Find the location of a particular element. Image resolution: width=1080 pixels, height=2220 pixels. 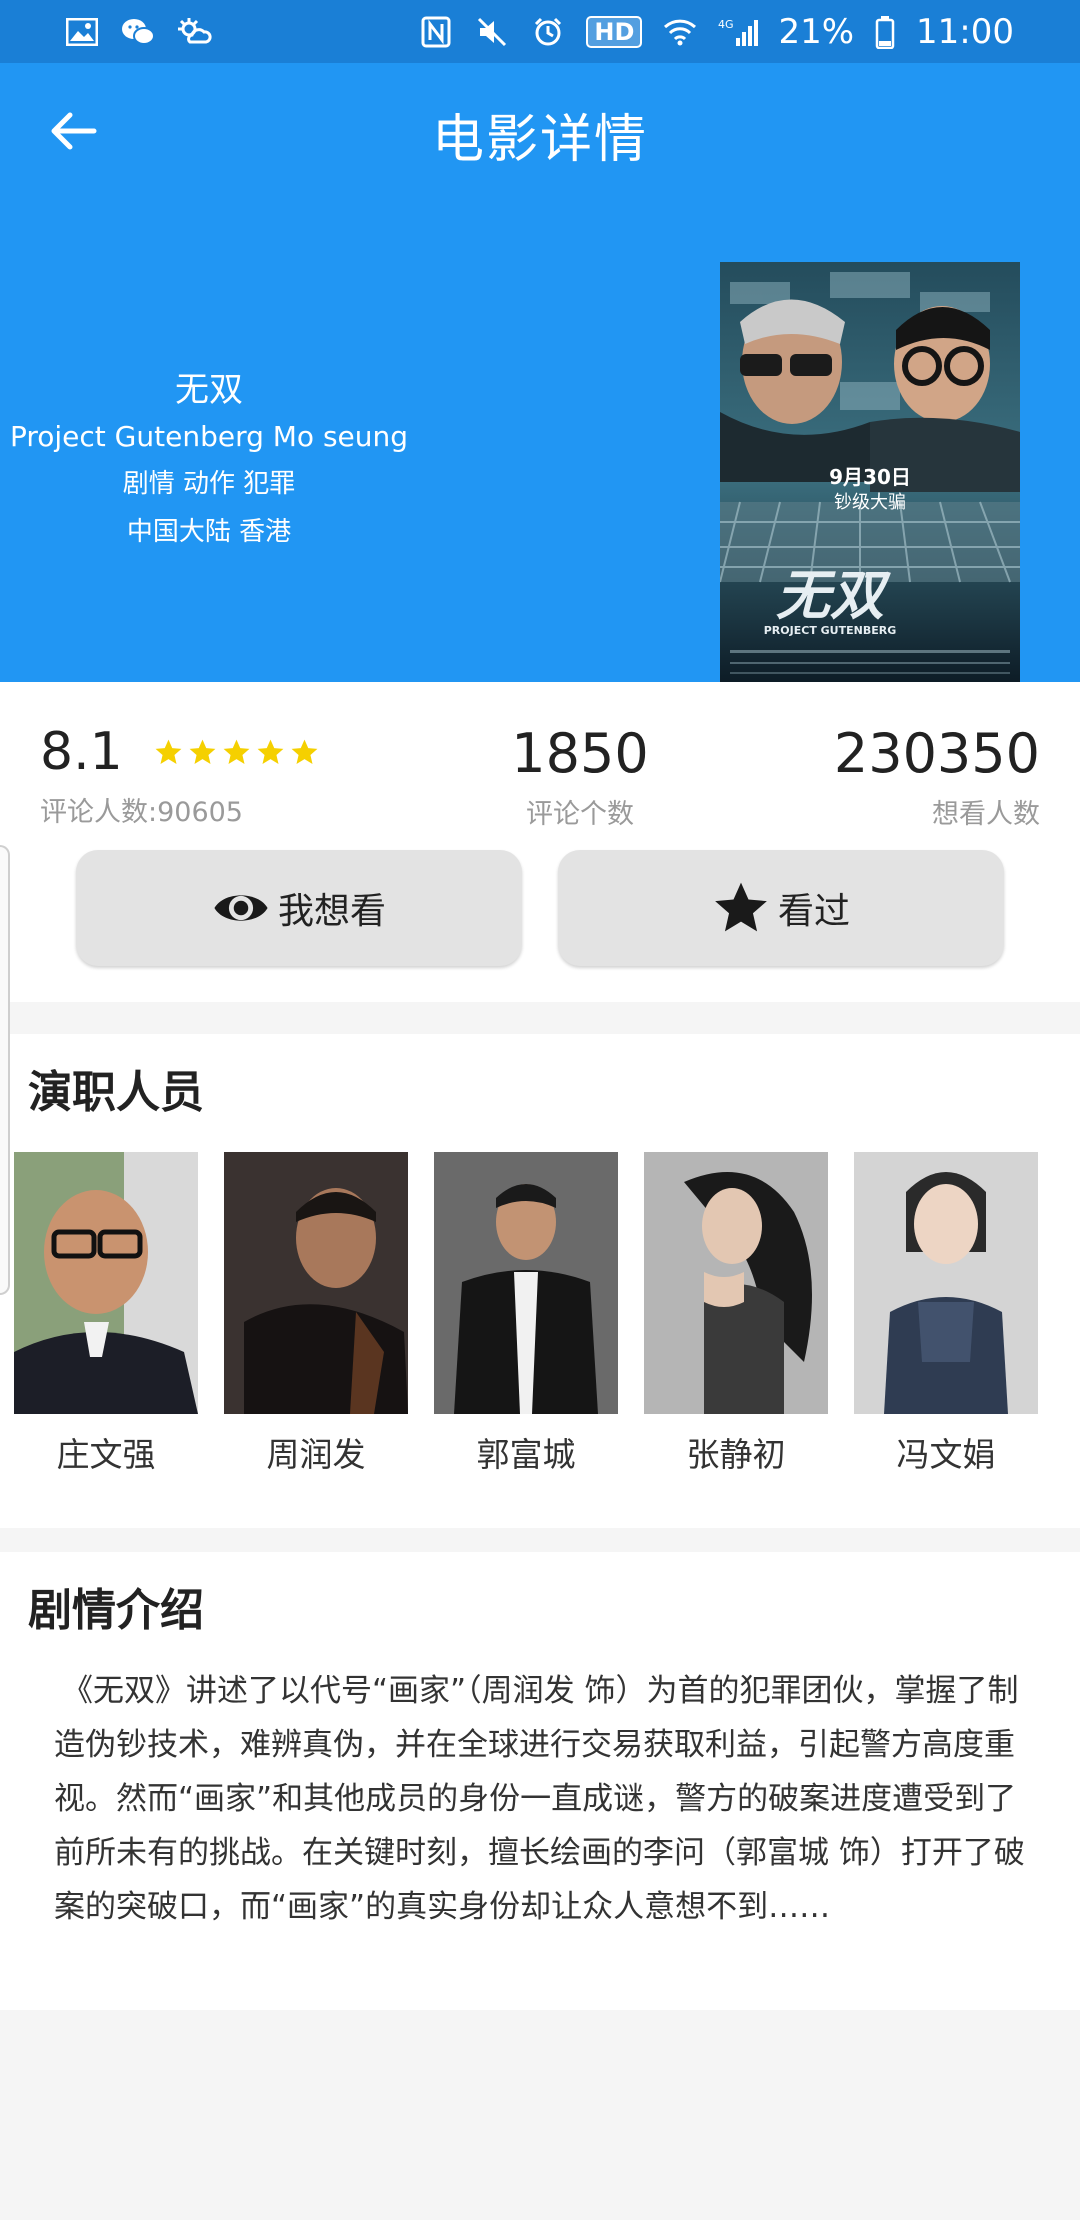

cast-member: 郭富城 is located at coordinates (526, 1314).